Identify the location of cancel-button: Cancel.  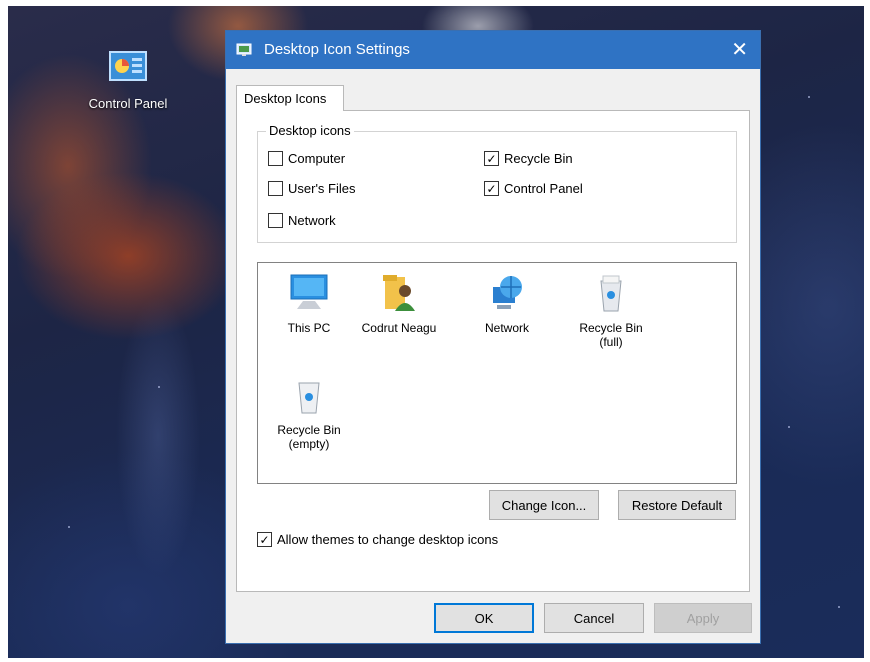
(594, 618).